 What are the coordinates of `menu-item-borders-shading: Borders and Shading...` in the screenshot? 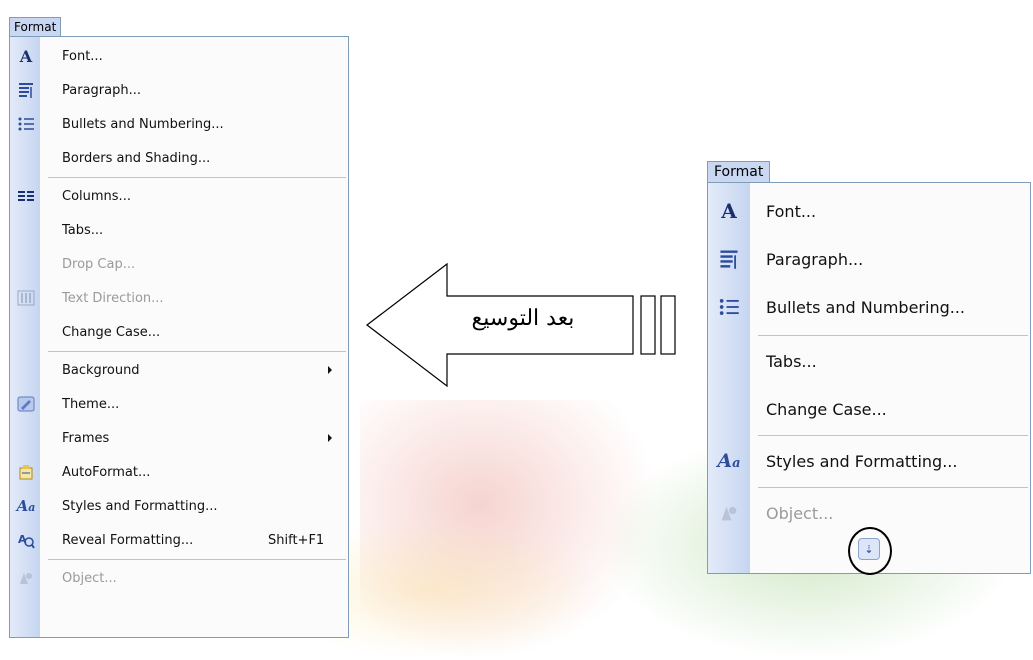 It's located at (179, 158).